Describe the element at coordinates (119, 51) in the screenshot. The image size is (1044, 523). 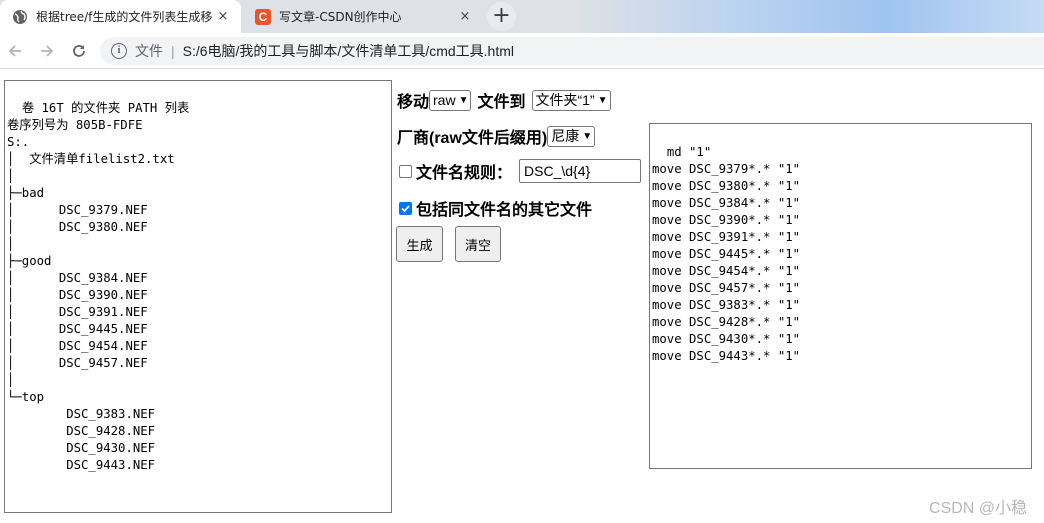
I see `info-icon: i` at that location.